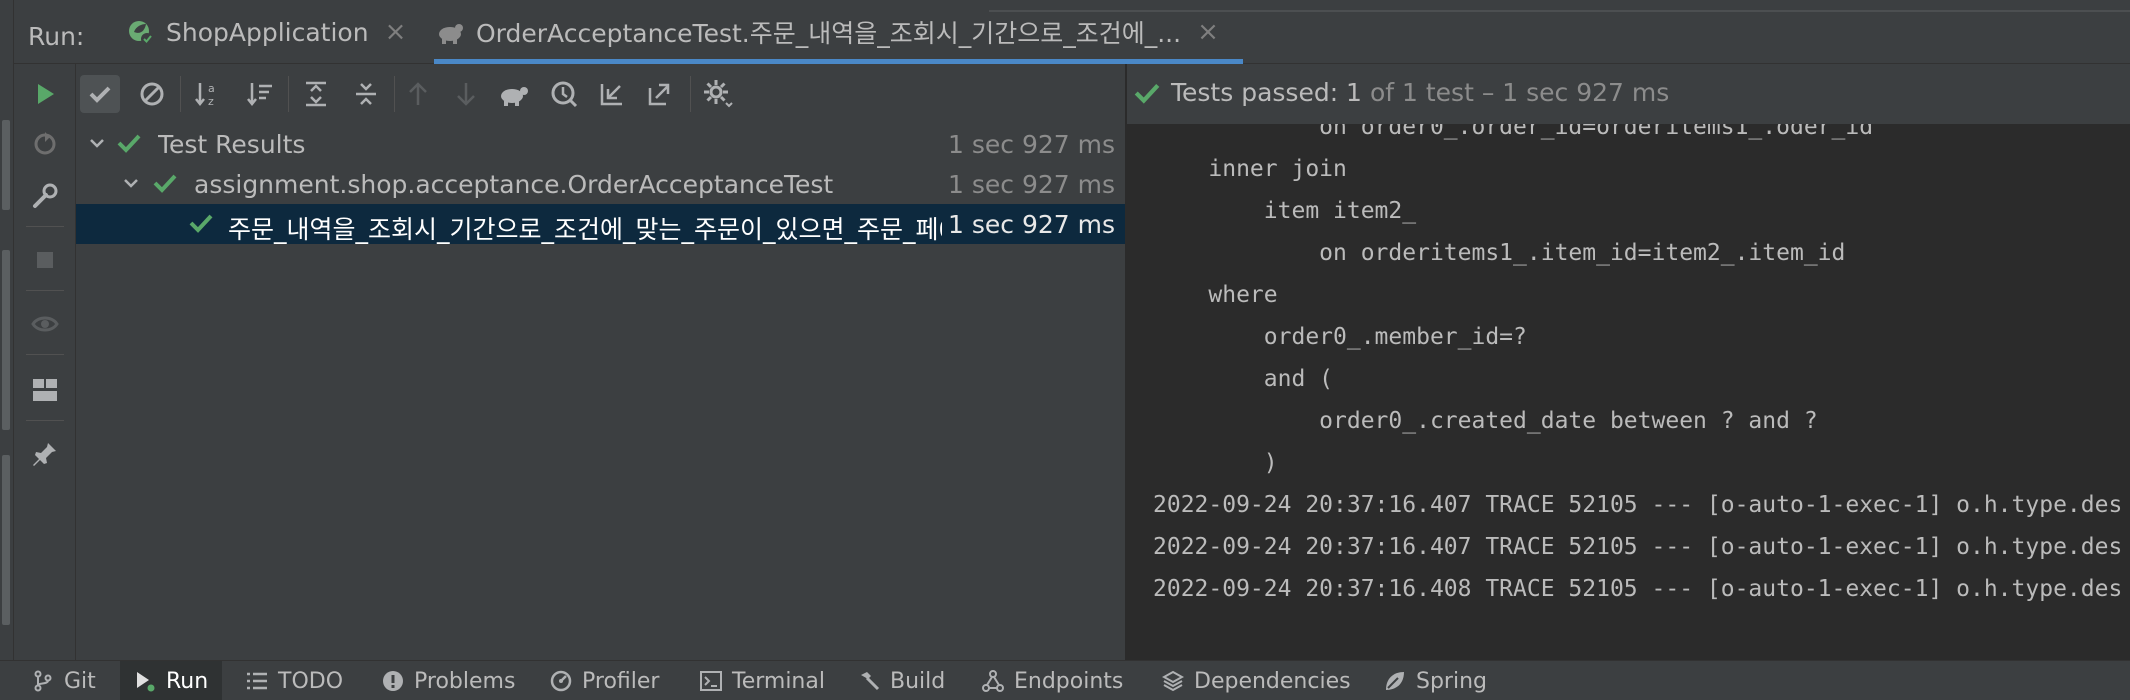  What do you see at coordinates (1513, 132) in the screenshot?
I see `console-line: on order0_.order_id=orderitems1_.oder_id` at bounding box center [1513, 132].